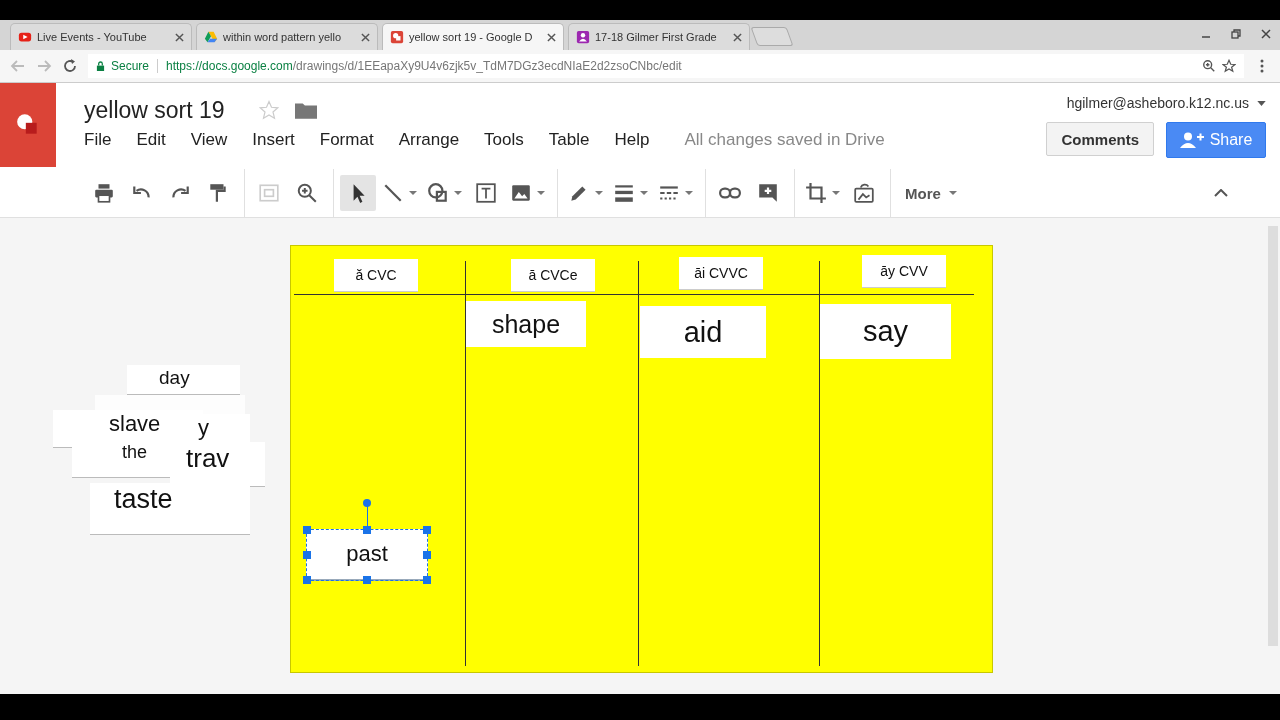 The image size is (1280, 720). Describe the element at coordinates (473, 36) in the screenshot. I see `browser-tab: yellow sort 19 - Google D` at that location.